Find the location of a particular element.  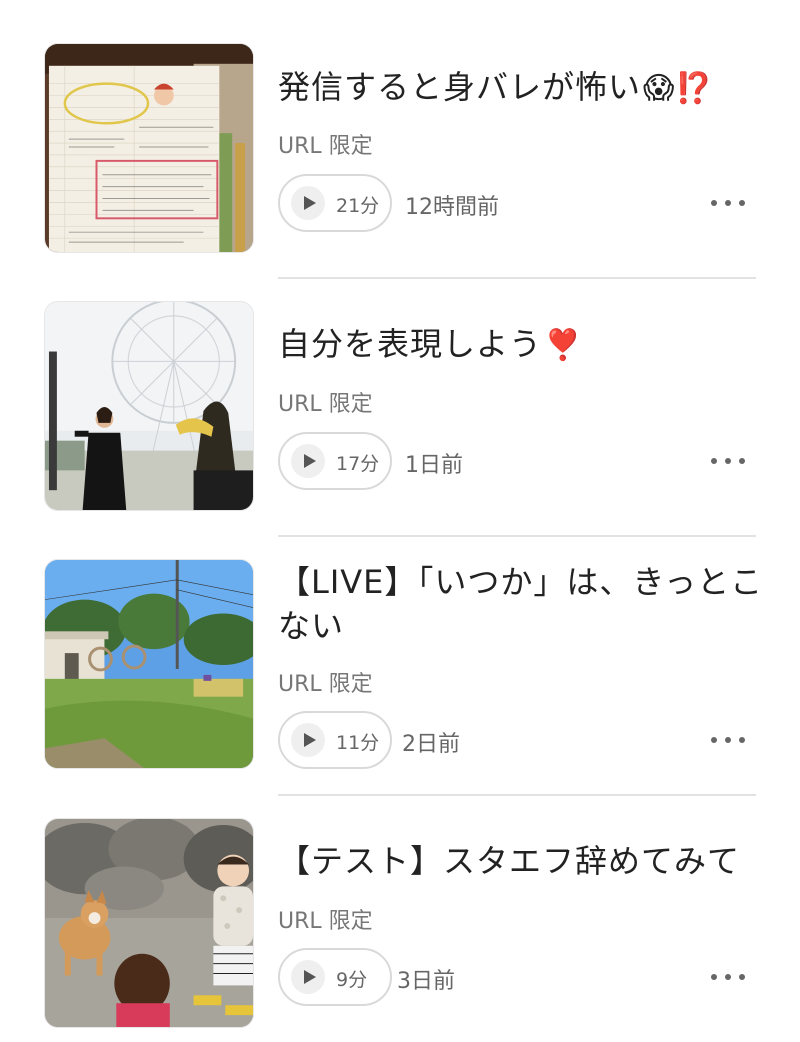

ferris-wheel-woman-image is located at coordinates (149, 406).